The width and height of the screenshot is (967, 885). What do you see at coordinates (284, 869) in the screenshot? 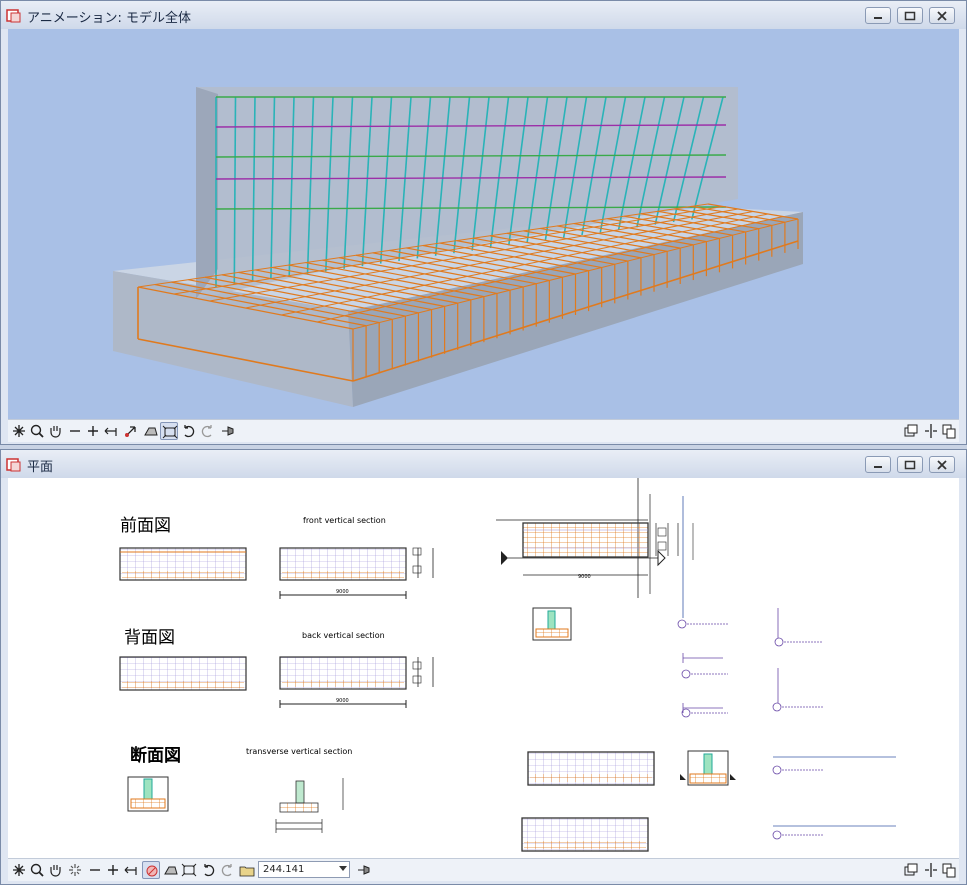
I see `zoom-value: 244.141` at bounding box center [284, 869].